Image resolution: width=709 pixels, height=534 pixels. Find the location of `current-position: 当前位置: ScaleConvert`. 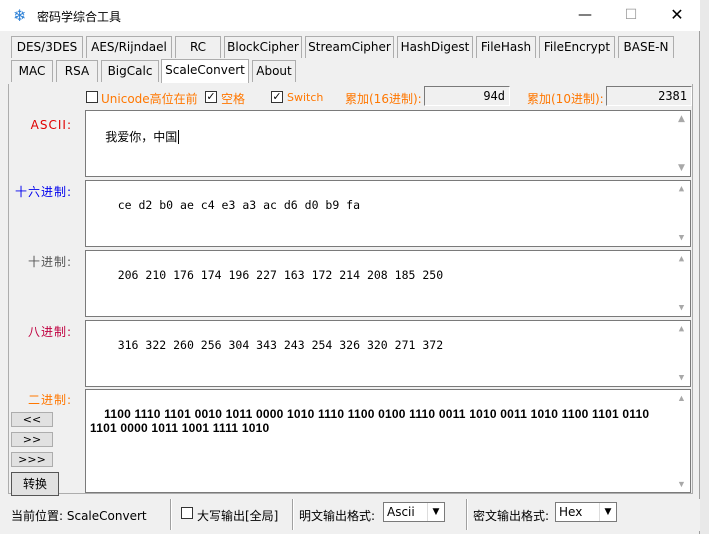

current-position: 当前位置: ScaleConvert is located at coordinates (79, 516).